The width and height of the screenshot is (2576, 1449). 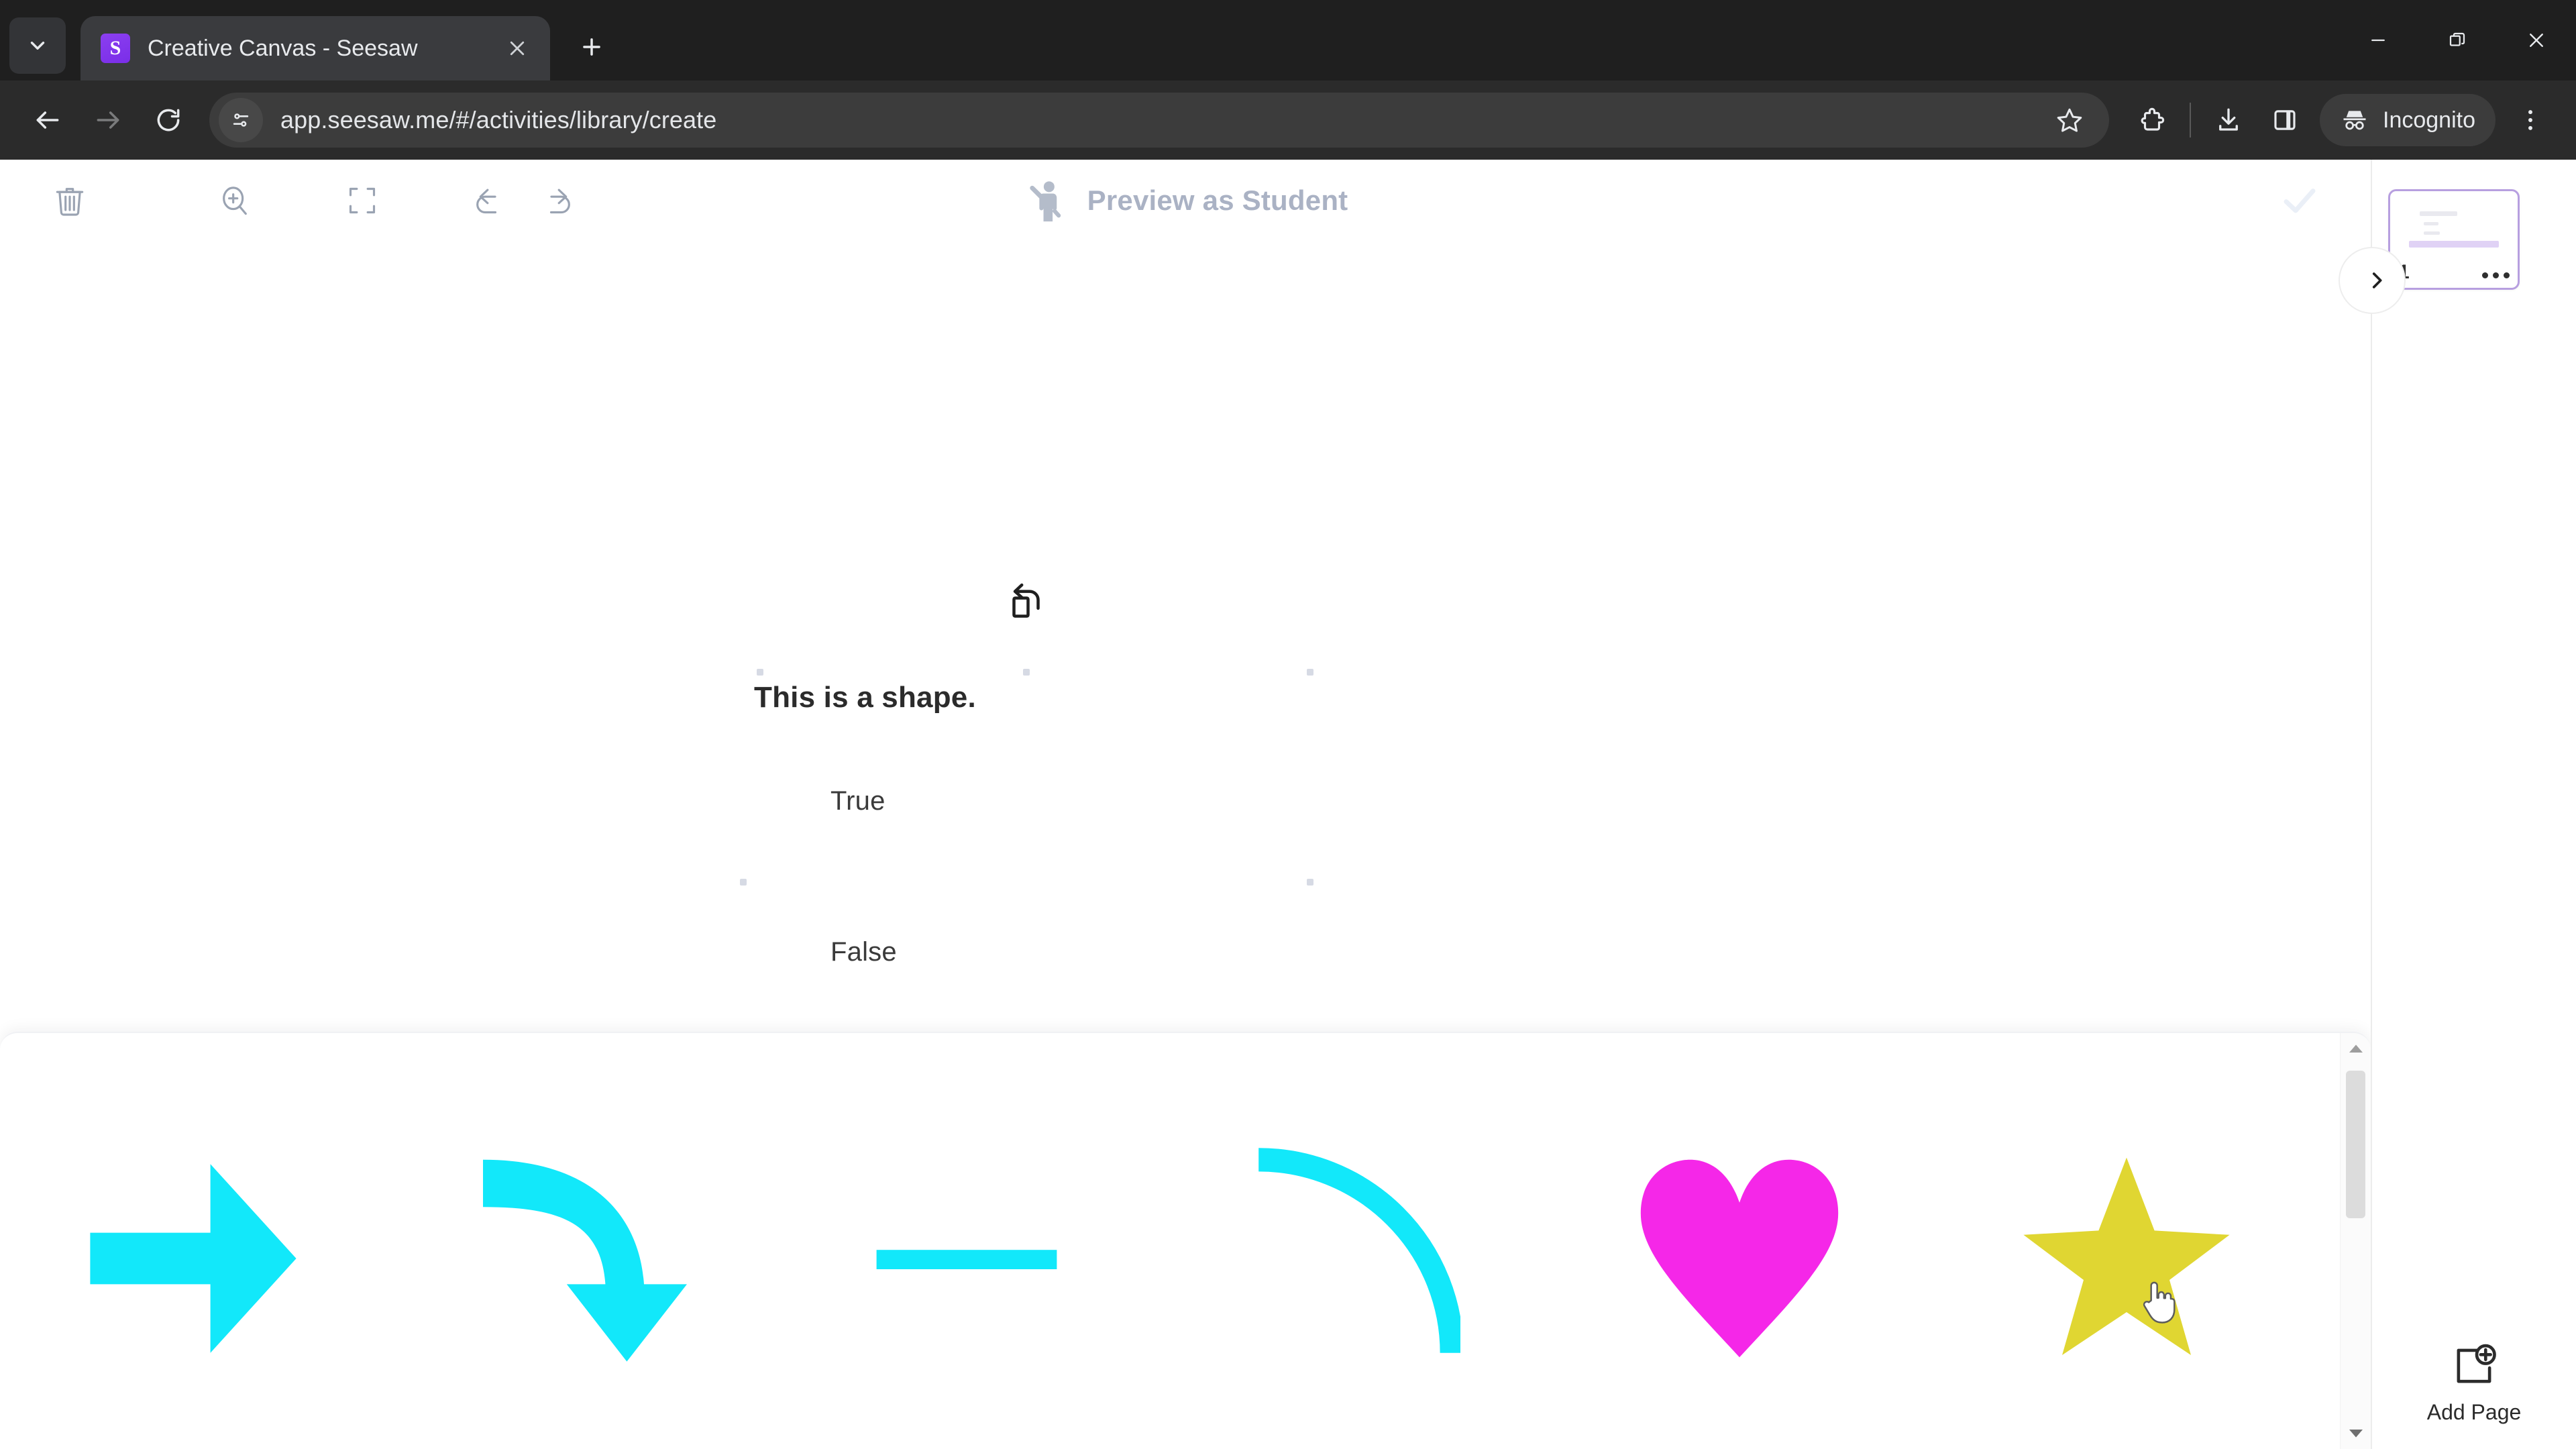 I want to click on extensions-button, so click(x=2152, y=120).